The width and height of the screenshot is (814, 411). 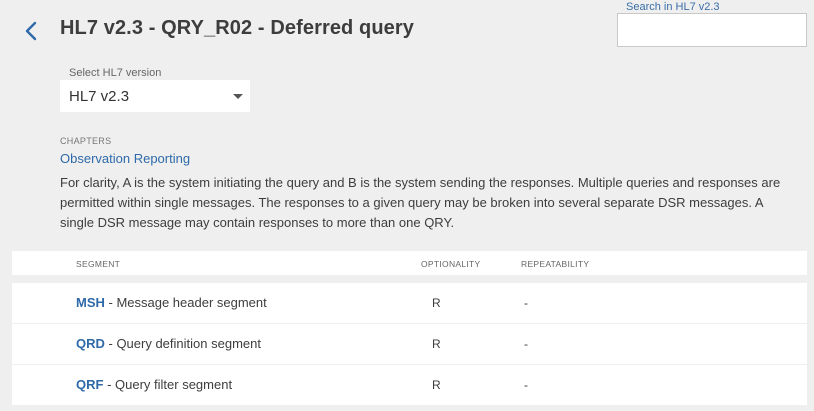 I want to click on segment-cell: QRD - Query definition segment, so click(x=168, y=343).